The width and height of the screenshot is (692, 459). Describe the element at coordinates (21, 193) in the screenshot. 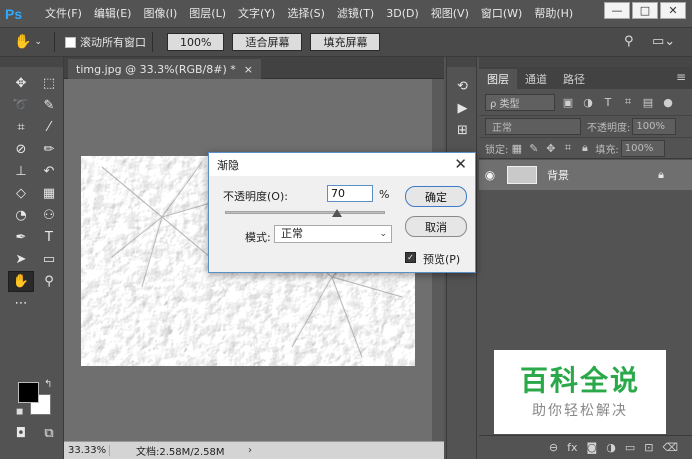

I see `eraser-tool-icon: ◇` at that location.